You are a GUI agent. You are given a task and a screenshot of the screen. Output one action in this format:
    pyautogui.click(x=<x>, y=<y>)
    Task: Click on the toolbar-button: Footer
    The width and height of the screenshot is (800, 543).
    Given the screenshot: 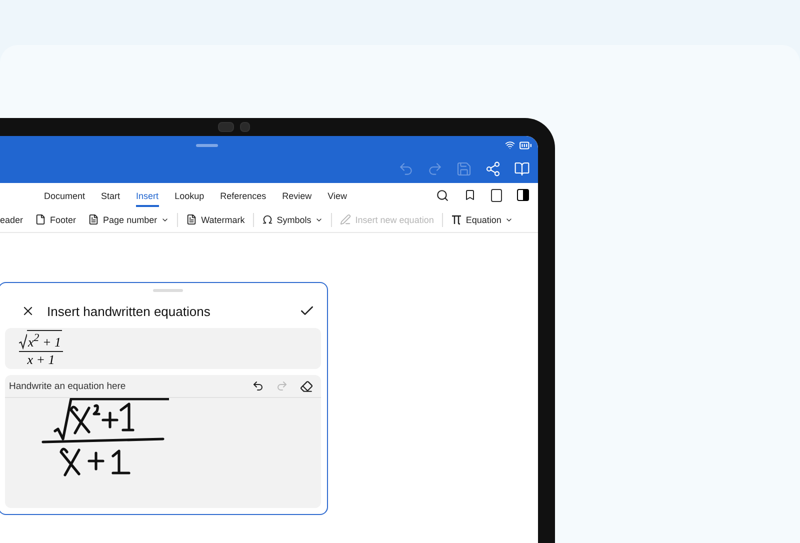 What is the action you would take?
    pyautogui.click(x=55, y=219)
    